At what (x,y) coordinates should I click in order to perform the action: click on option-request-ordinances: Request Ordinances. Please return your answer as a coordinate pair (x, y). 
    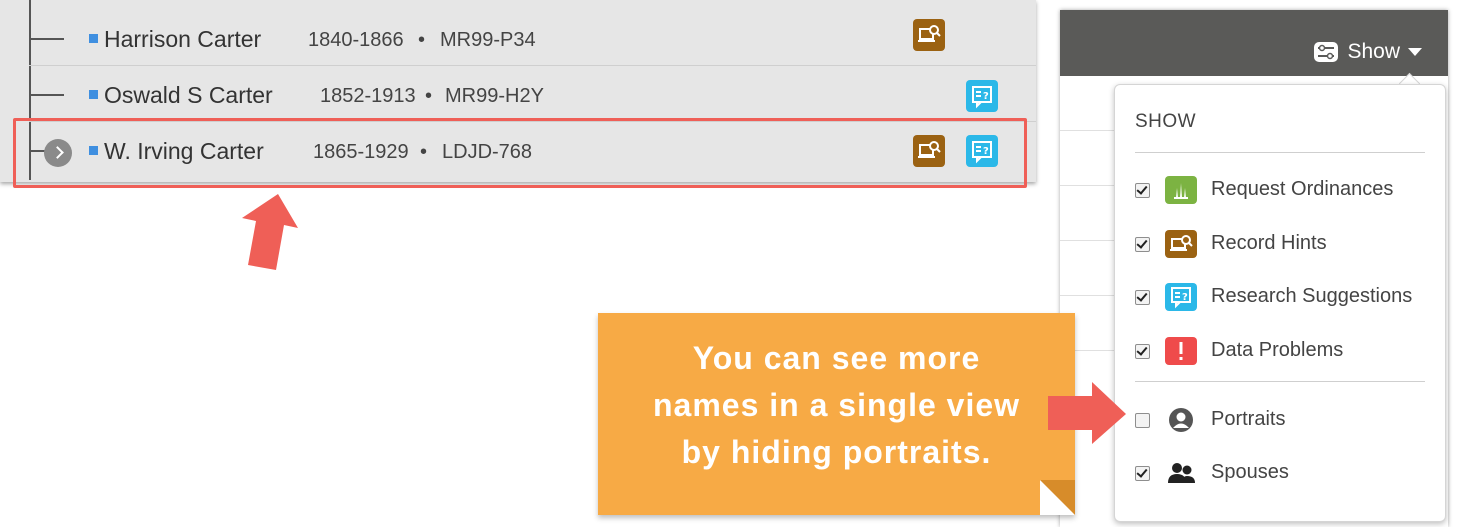
    Looking at the image, I should click on (1285, 192).